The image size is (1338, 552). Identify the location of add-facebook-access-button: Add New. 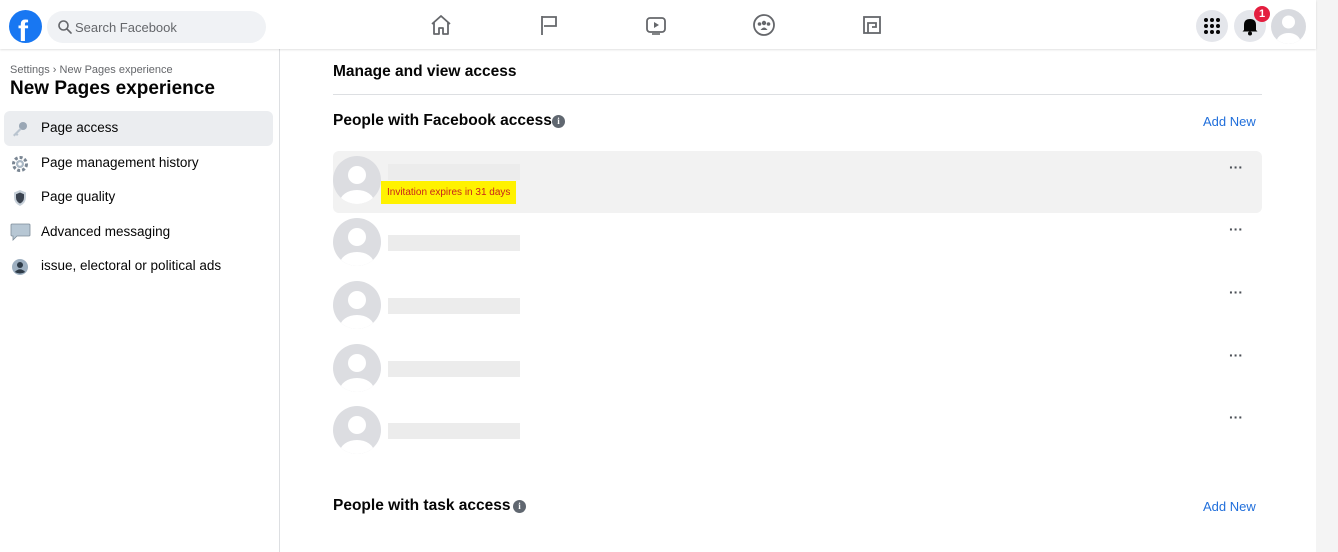
(1229, 121).